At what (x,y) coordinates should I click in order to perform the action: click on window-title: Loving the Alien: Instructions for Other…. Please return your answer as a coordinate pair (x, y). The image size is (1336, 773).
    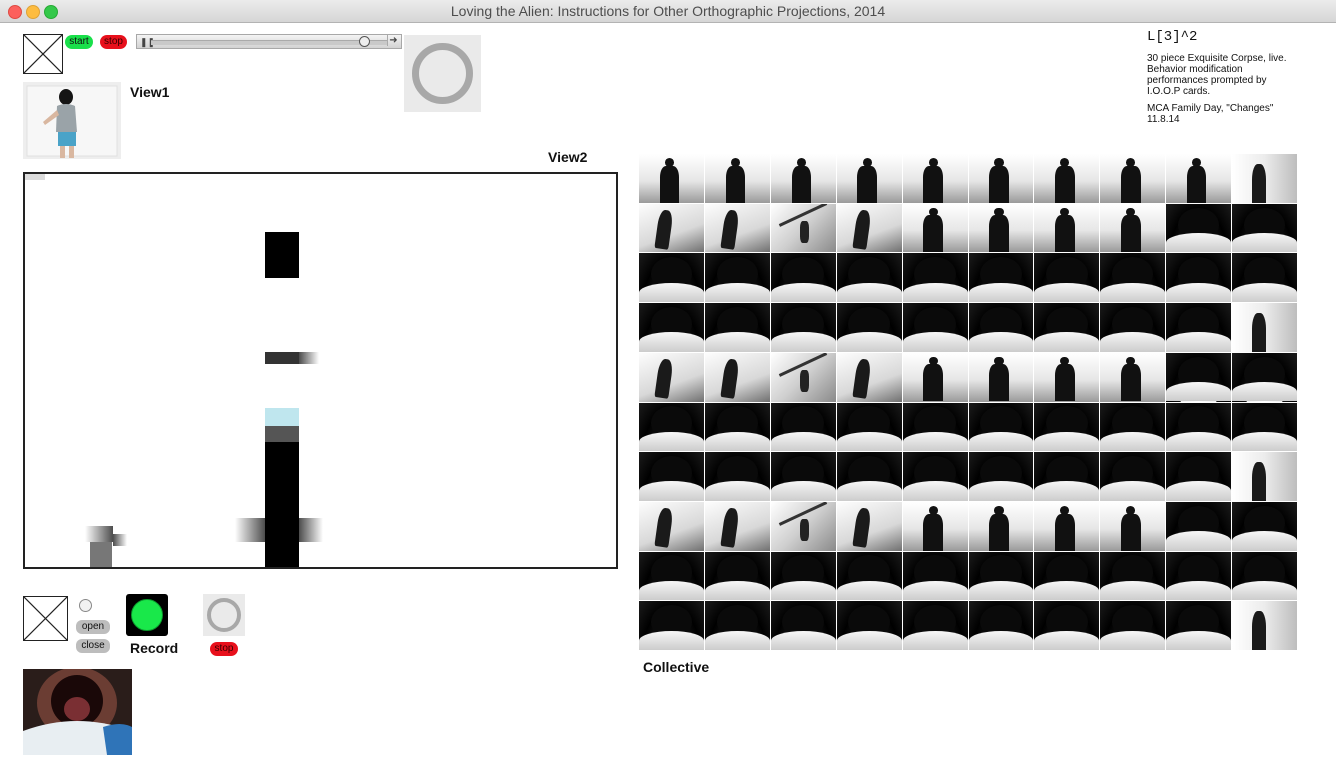
    Looking at the image, I should click on (668, 11).